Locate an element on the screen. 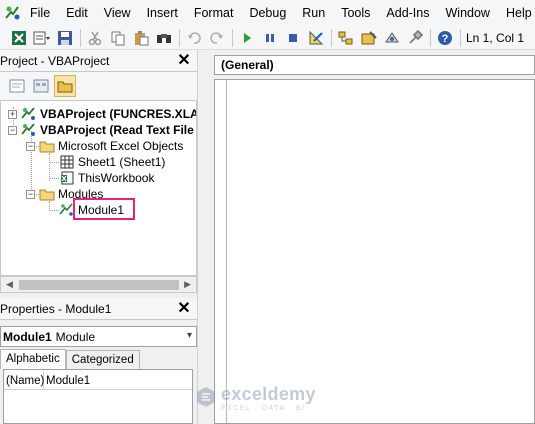 Image resolution: width=535 pixels, height=424 pixels. view-excel-icon is located at coordinates (19, 38).